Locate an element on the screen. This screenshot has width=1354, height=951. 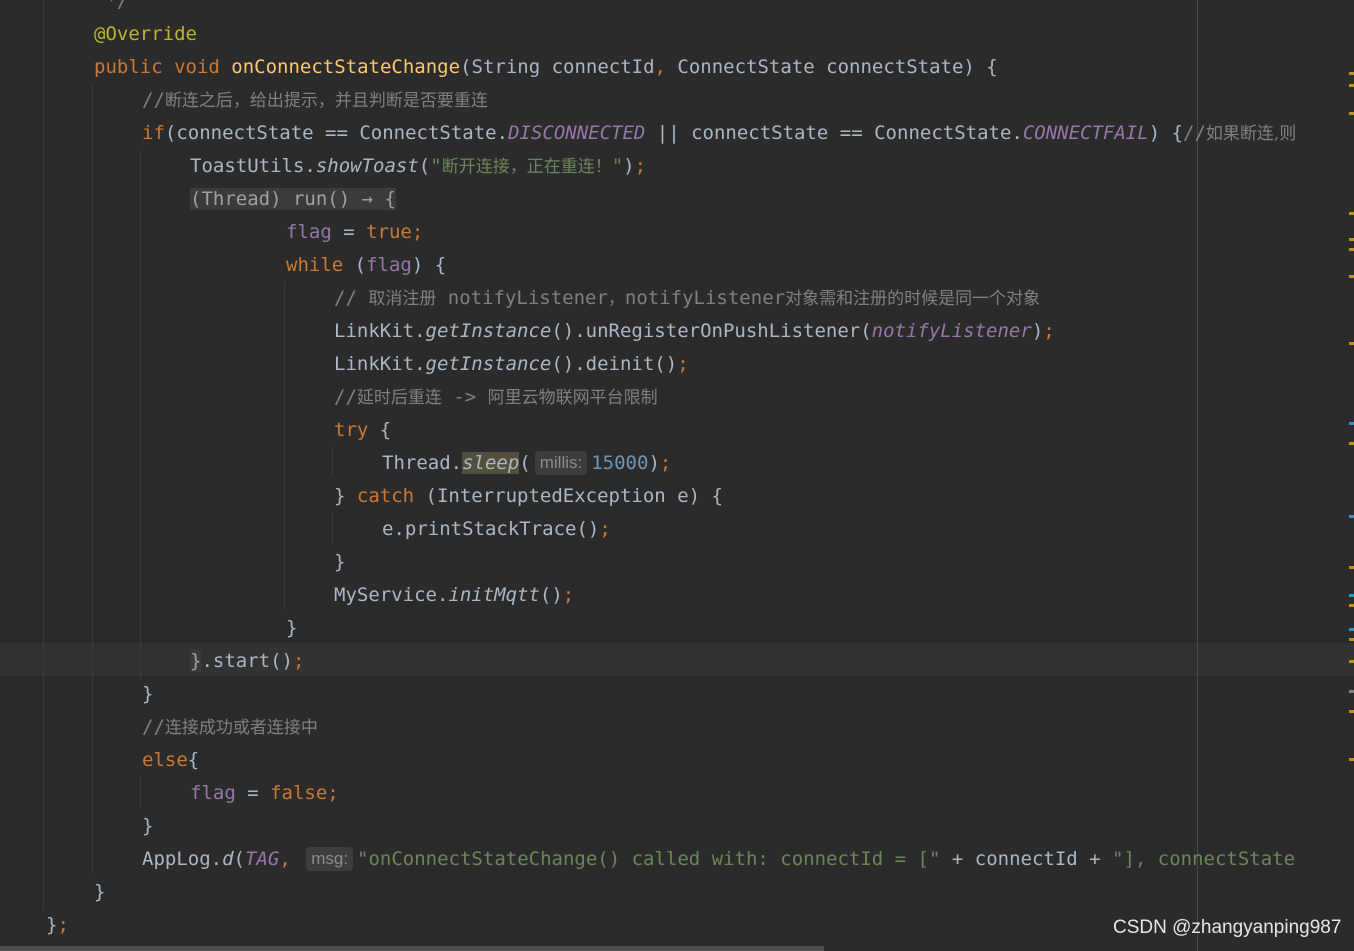
code-token: 对象需和注册的时候是同一个对象 is located at coordinates (913, 299).